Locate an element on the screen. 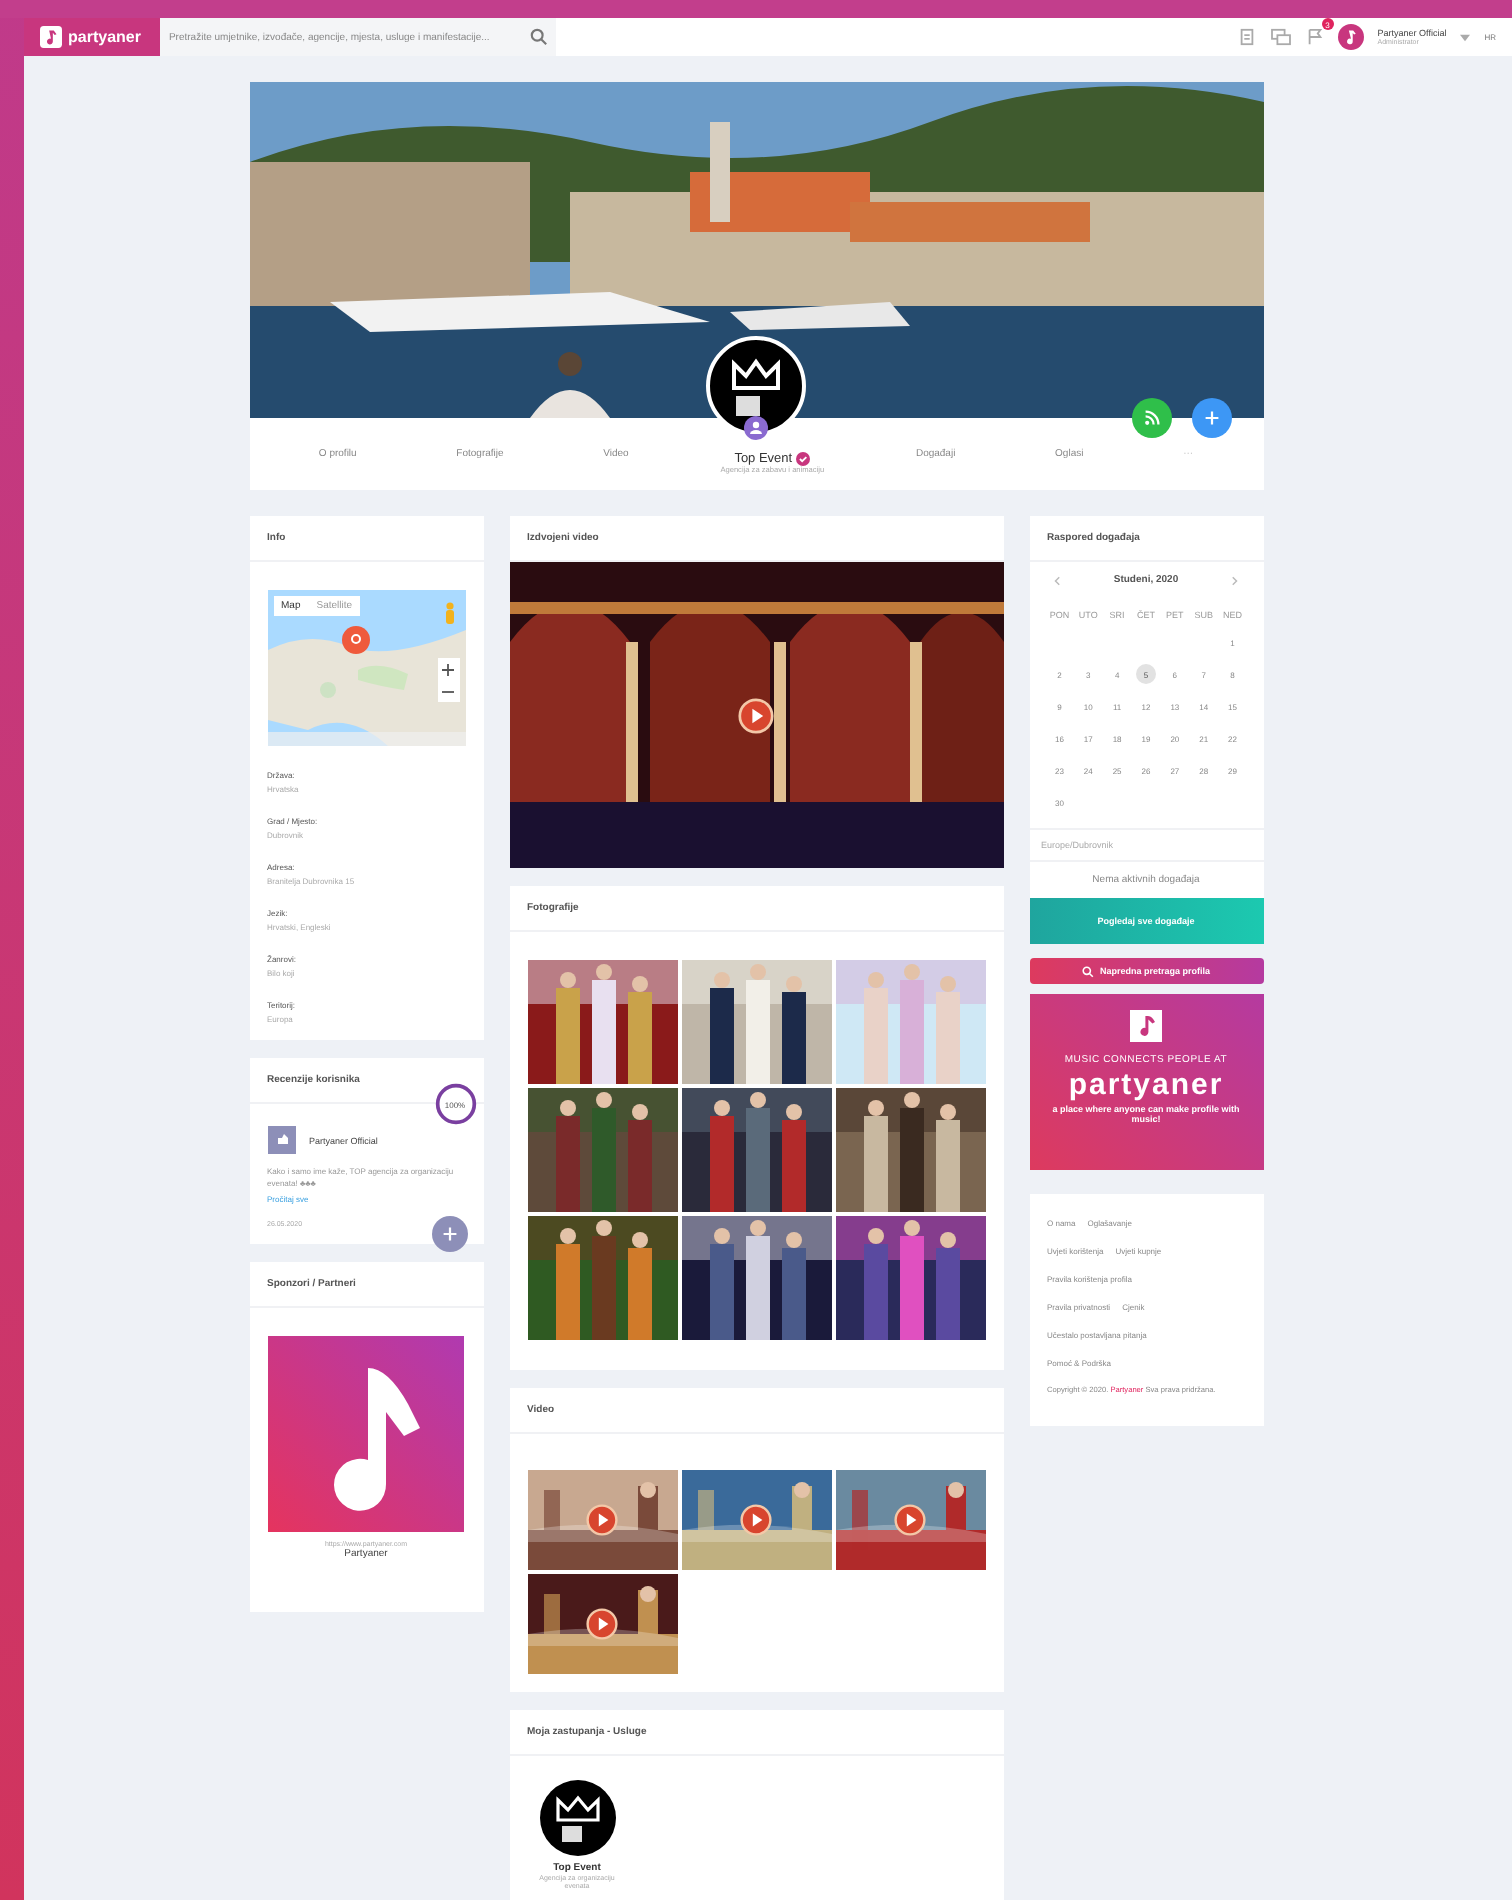 The height and width of the screenshot is (1900, 1512). user-badge-icon is located at coordinates (755, 428).